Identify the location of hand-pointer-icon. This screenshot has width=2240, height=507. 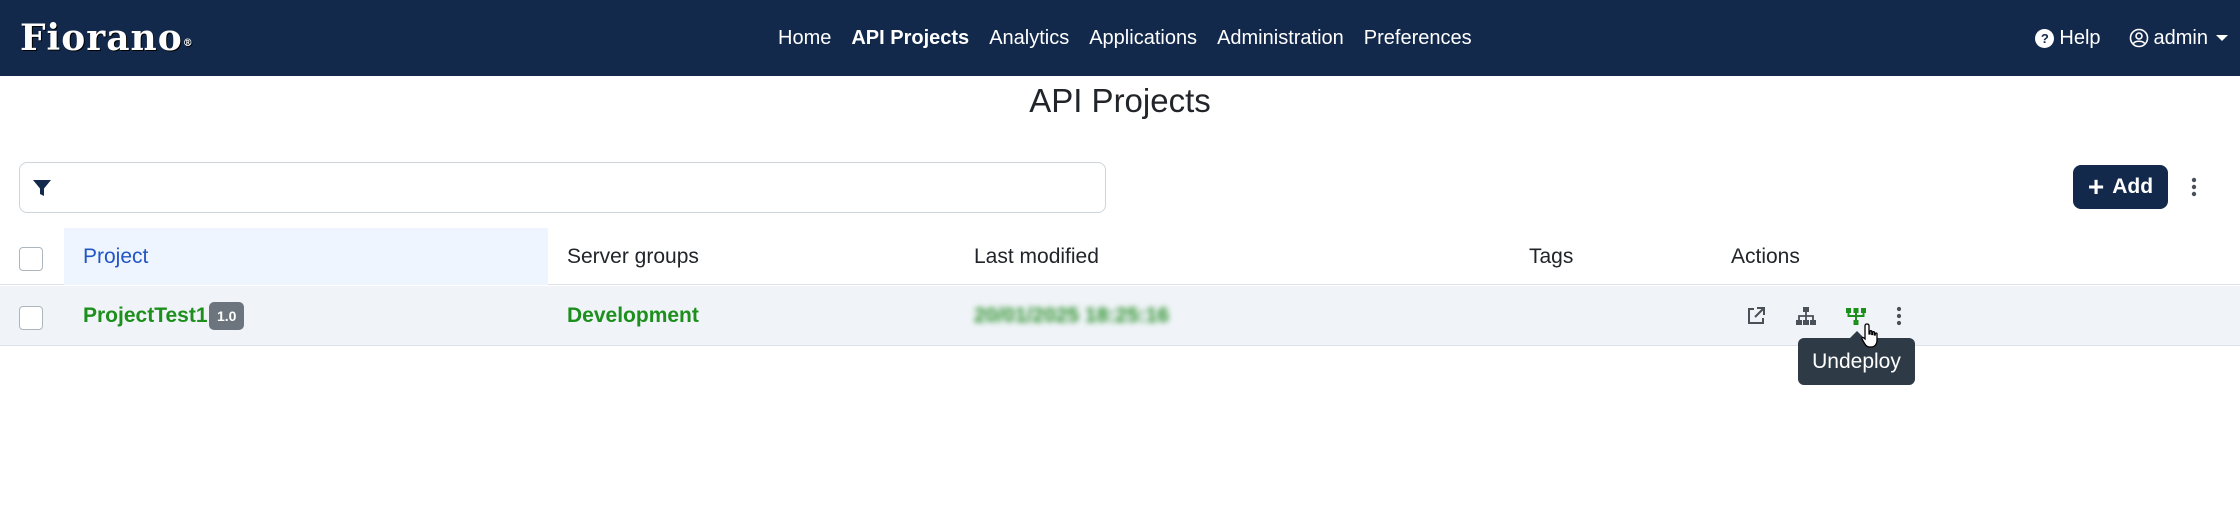
(1869, 335).